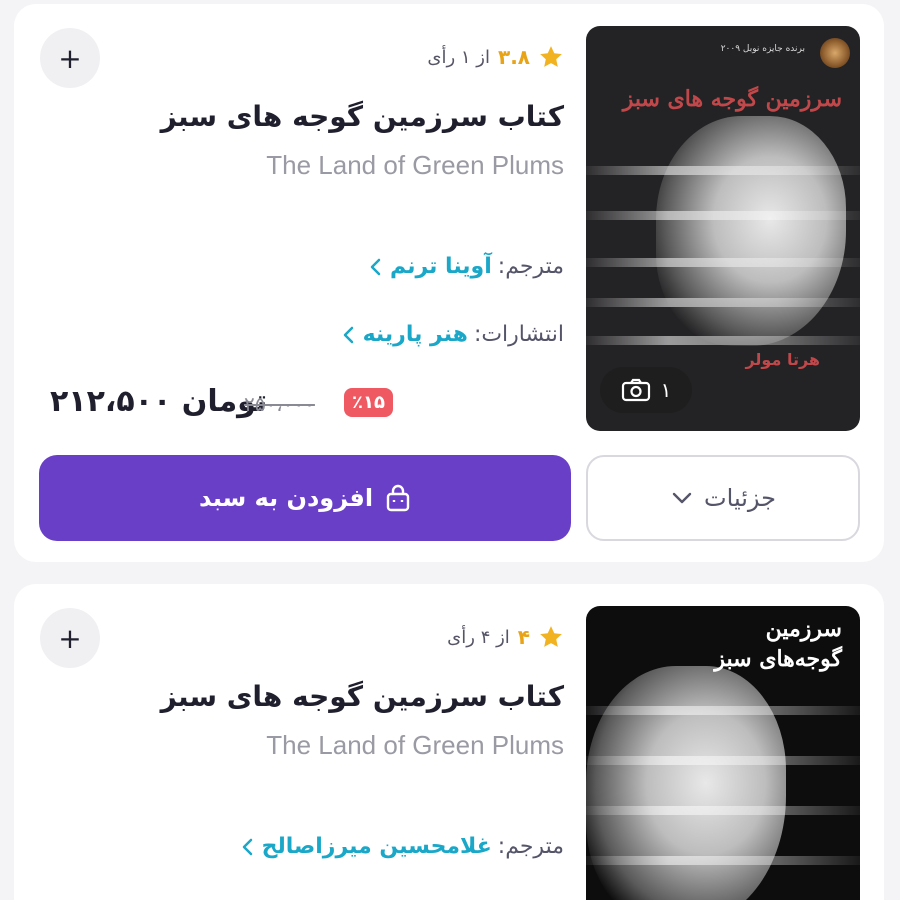 This screenshot has width=900, height=900. I want to click on translator-row: مترجم: آوینا ترنم, so click(466, 266).